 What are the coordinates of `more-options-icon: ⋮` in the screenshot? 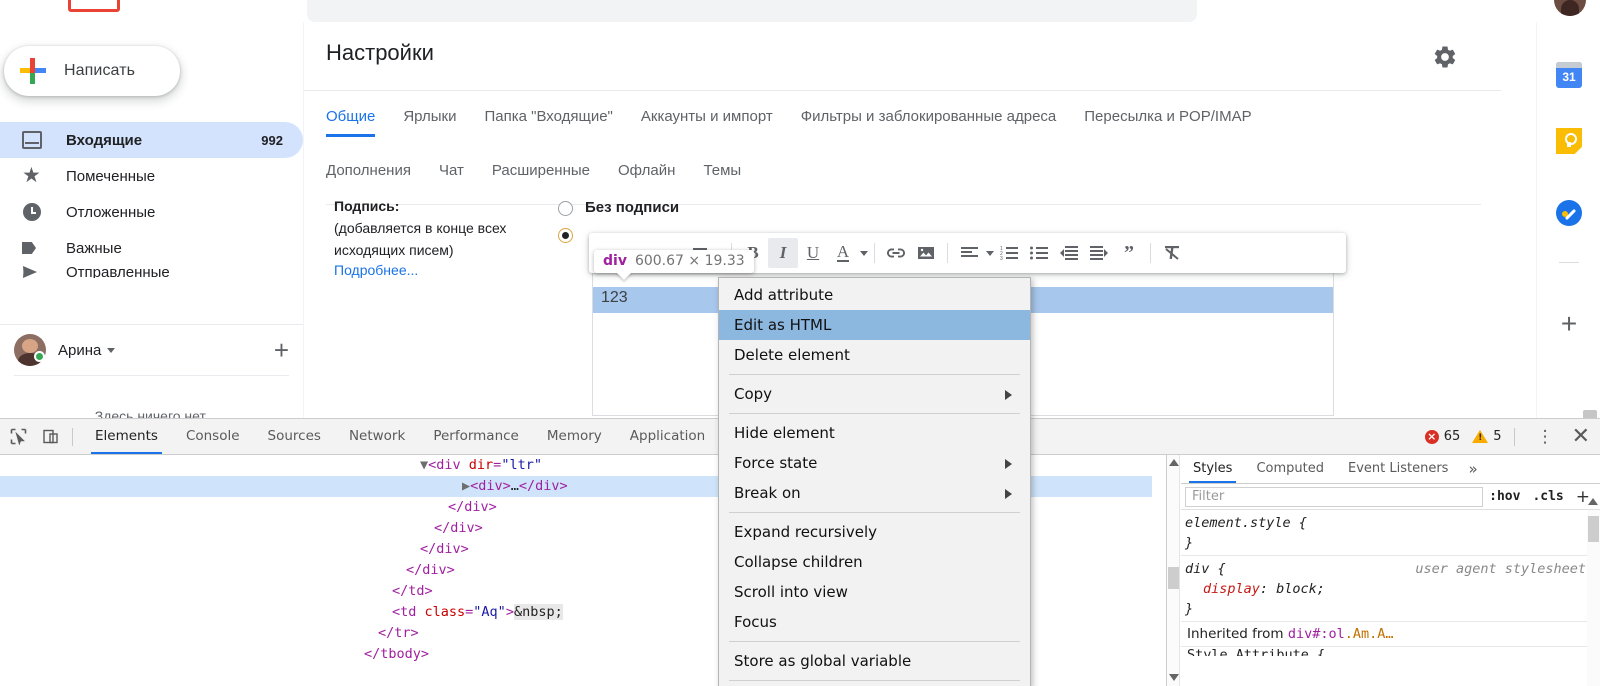 It's located at (1545, 436).